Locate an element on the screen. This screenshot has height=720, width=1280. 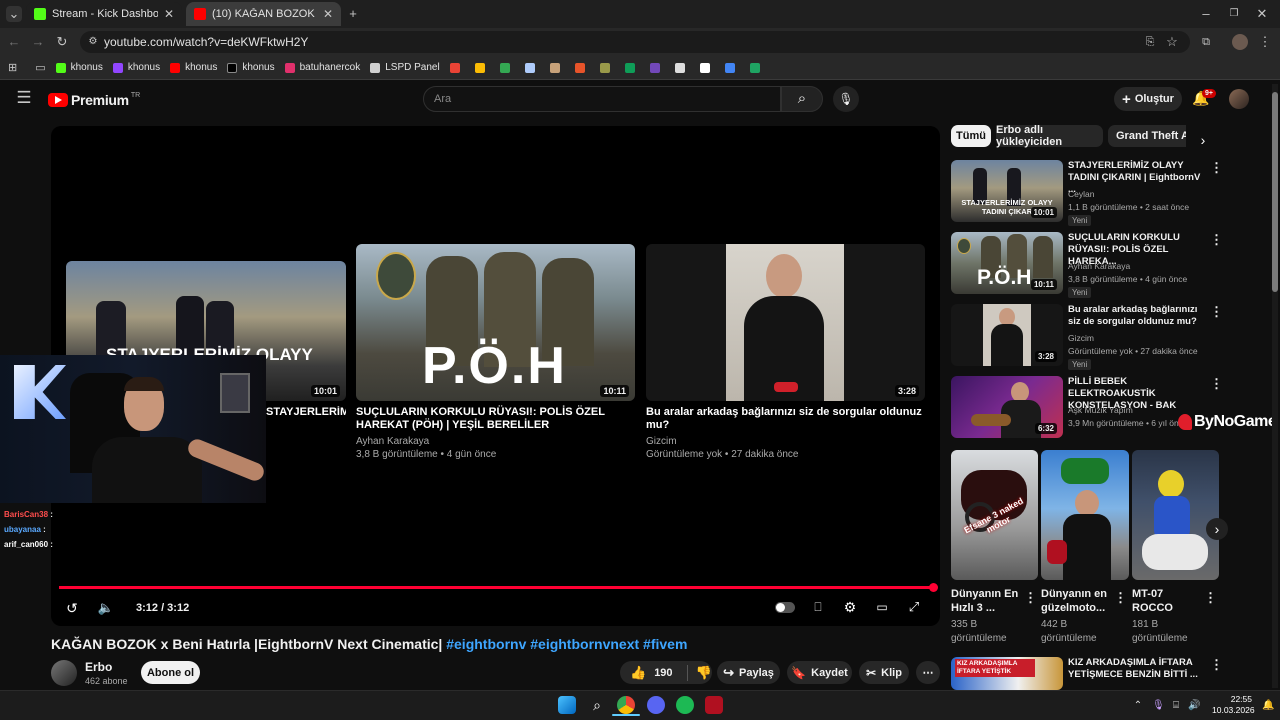
more-actions-button: ⋯ is located at coordinates (928, 672).